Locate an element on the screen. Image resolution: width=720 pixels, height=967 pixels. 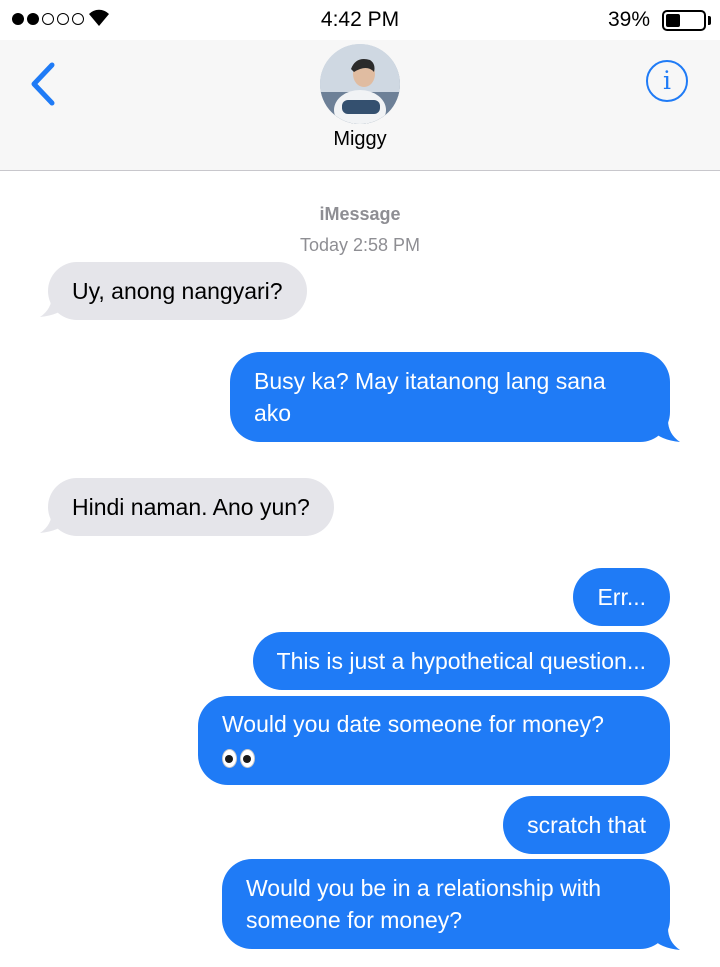
message-bubble-incoming: Hindi naman. Ano yun? is located at coordinates (191, 507).